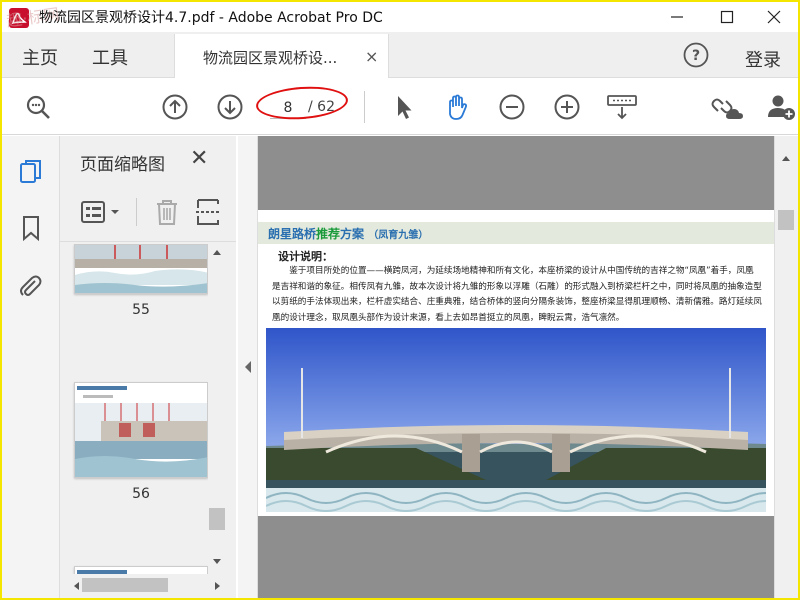  I want to click on thumbnail-57-image, so click(141, 570).